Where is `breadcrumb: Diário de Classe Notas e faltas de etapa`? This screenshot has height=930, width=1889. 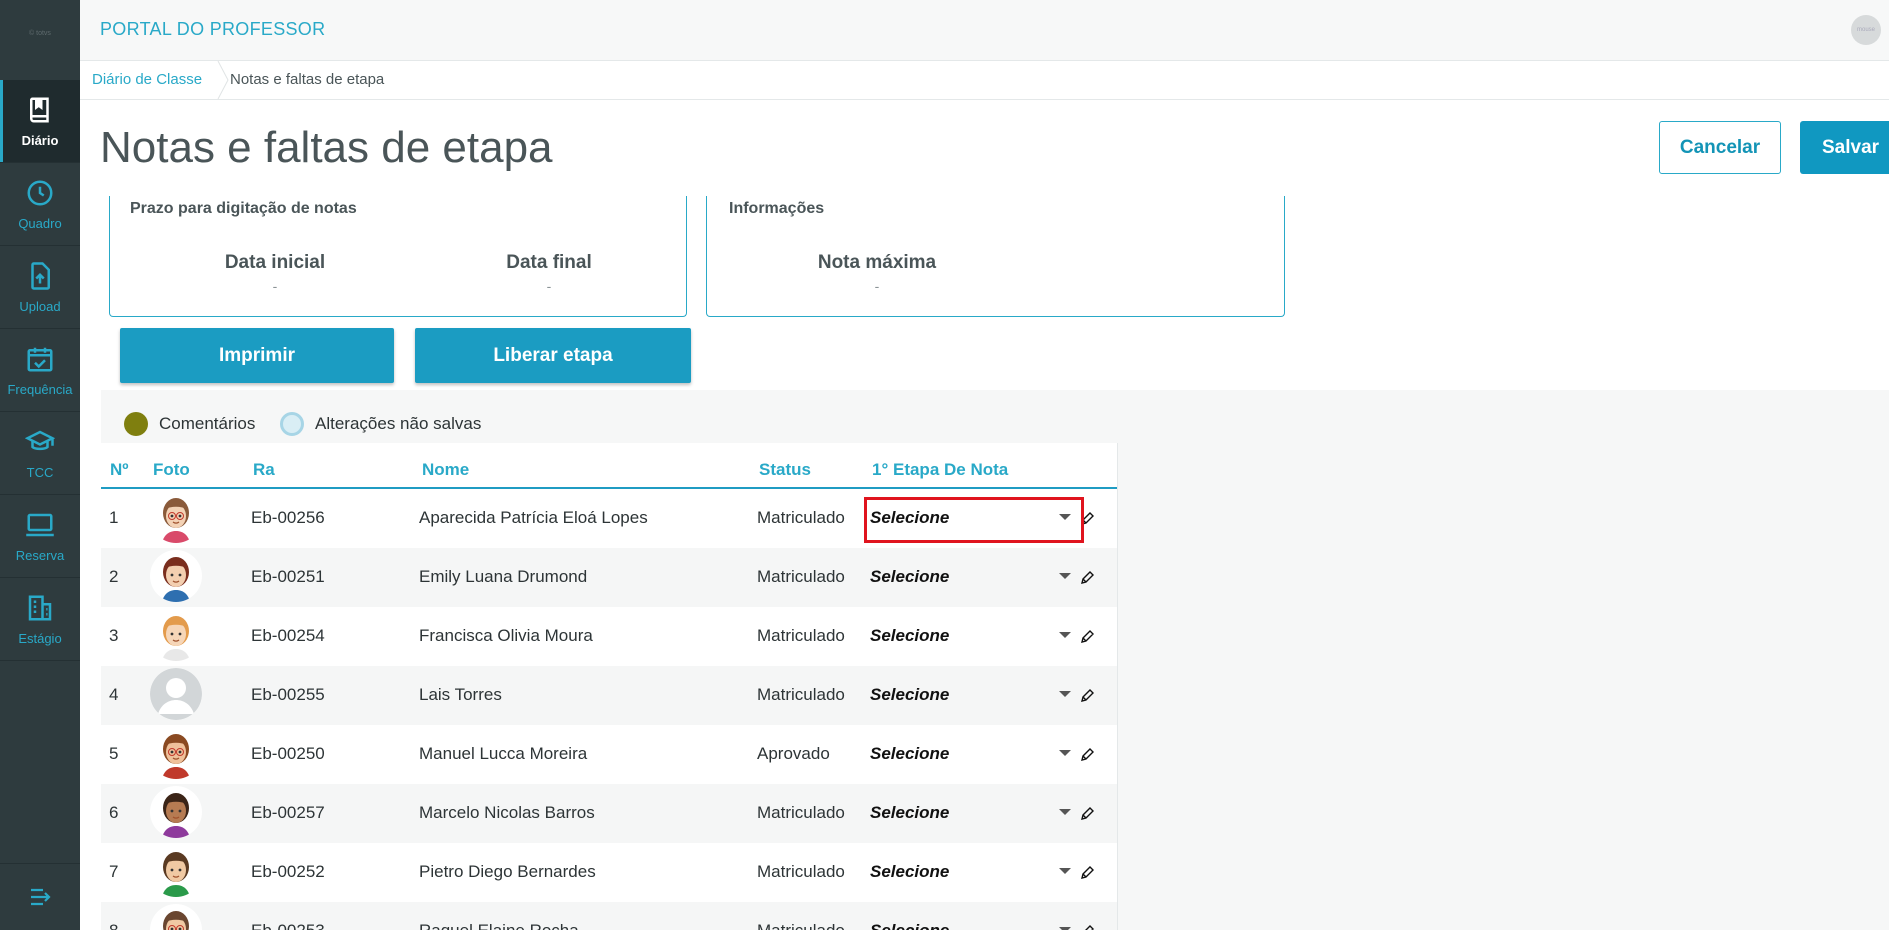
breadcrumb: Diário de Classe Notas e faltas de etapa is located at coordinates (984, 80).